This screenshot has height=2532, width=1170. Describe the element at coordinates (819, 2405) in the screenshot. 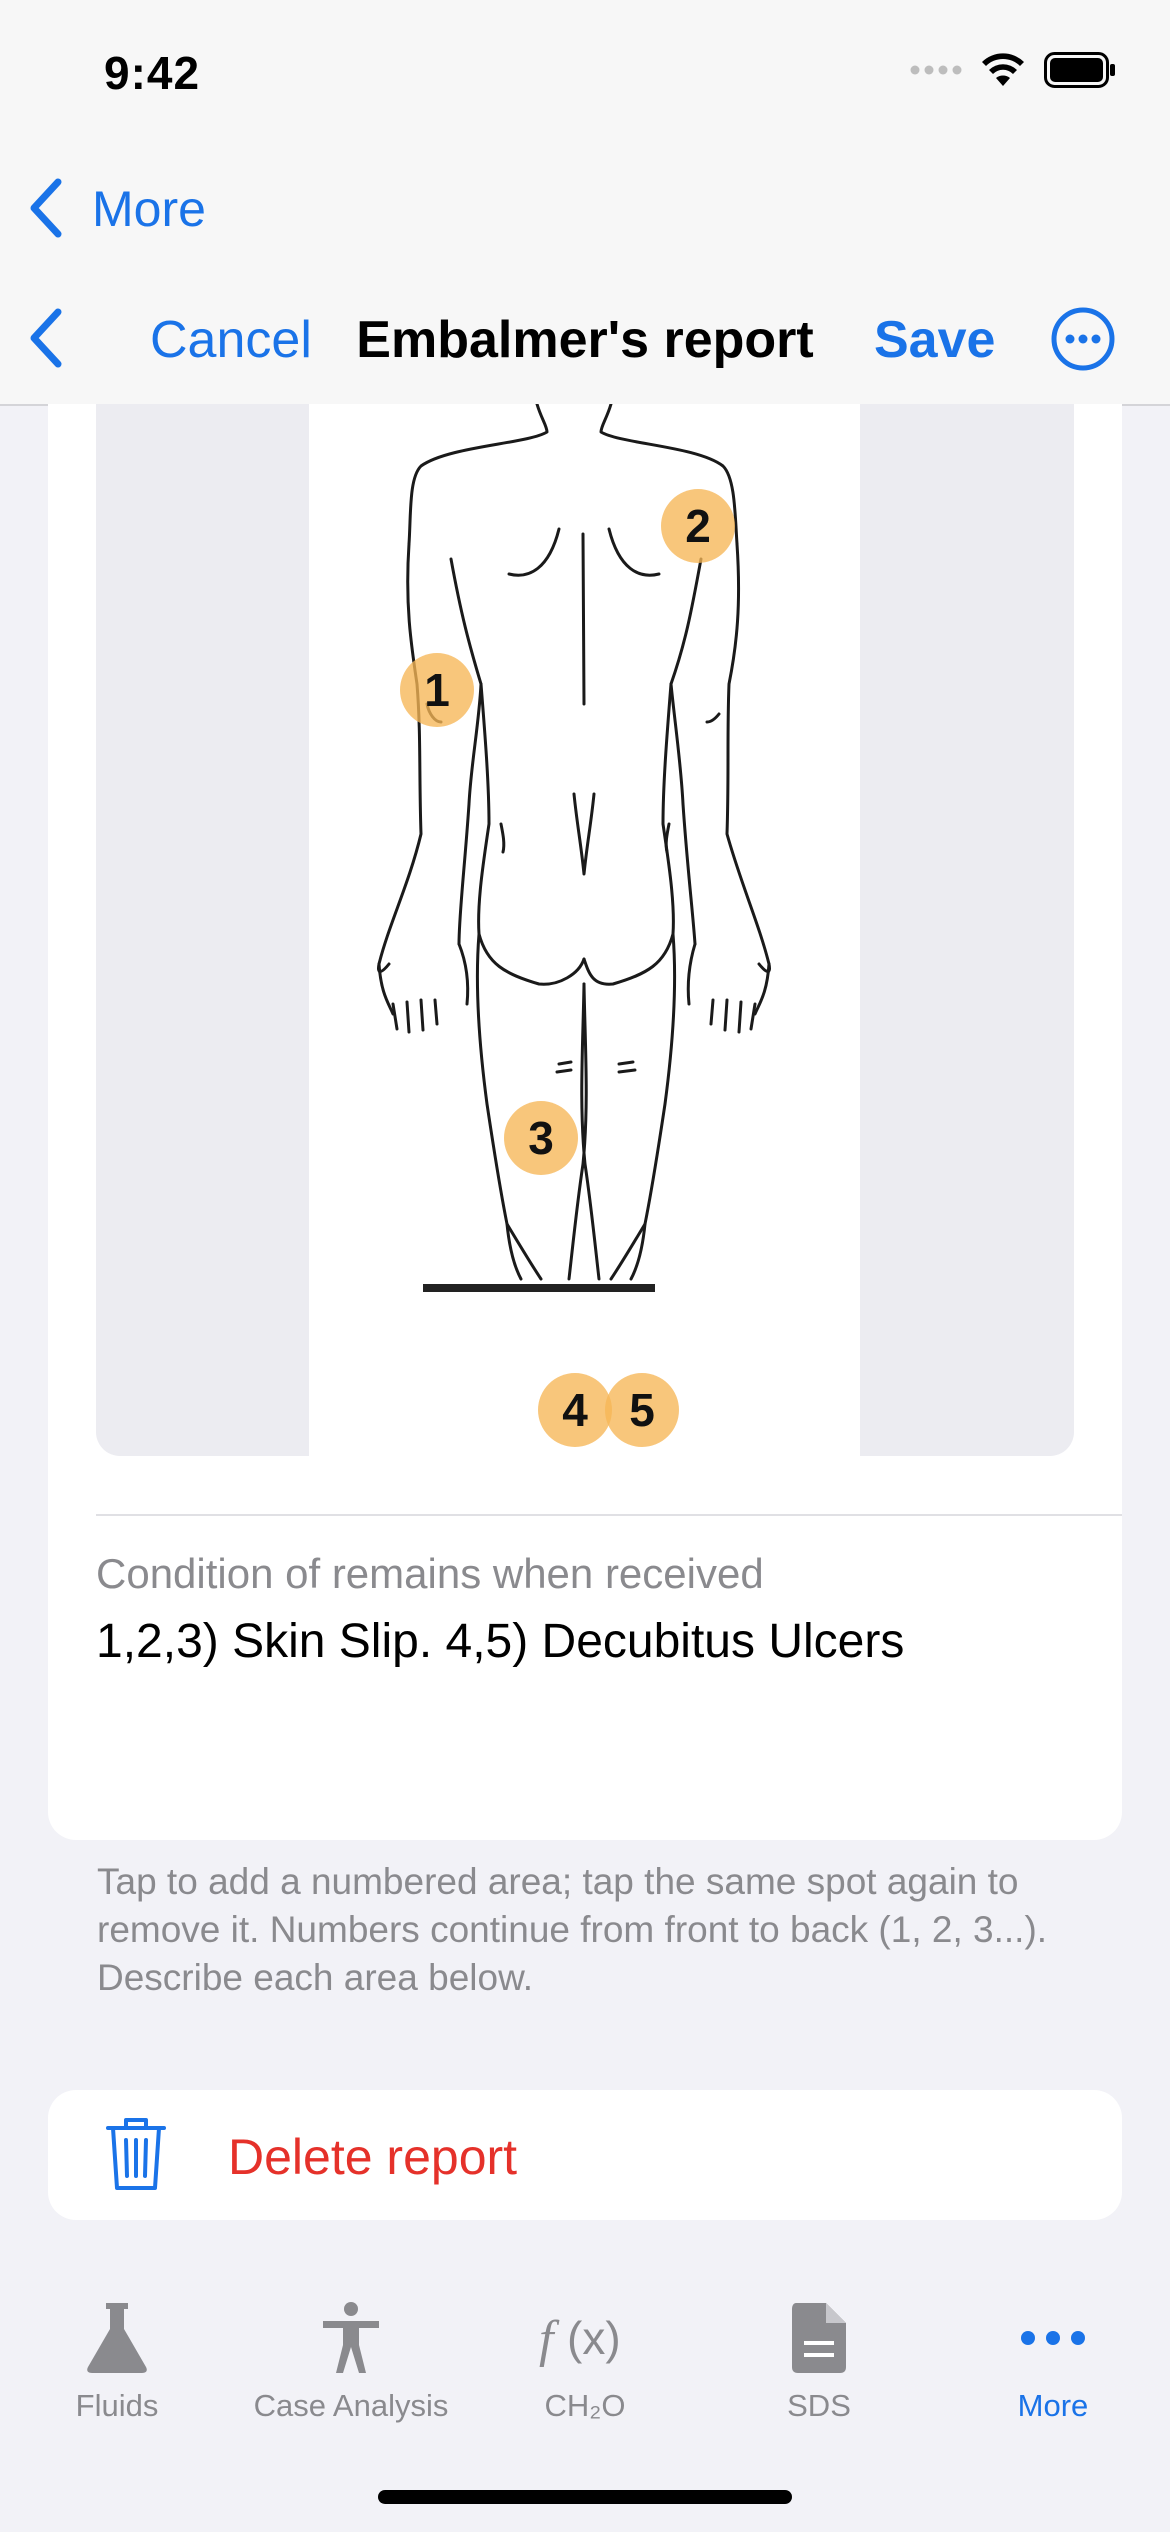

I see `tab-label: SDS` at that location.